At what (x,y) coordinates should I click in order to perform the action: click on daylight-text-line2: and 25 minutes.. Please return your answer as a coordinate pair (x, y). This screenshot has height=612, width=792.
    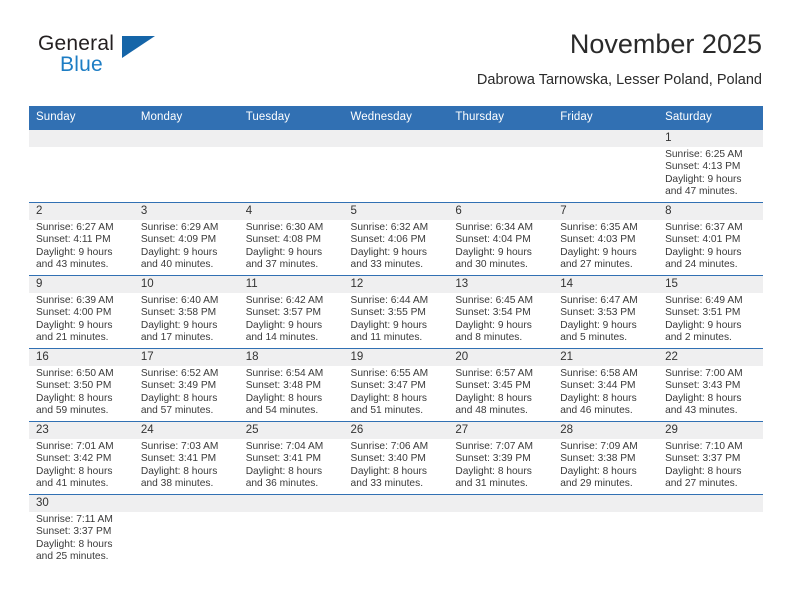
    Looking at the image, I should click on (72, 556).